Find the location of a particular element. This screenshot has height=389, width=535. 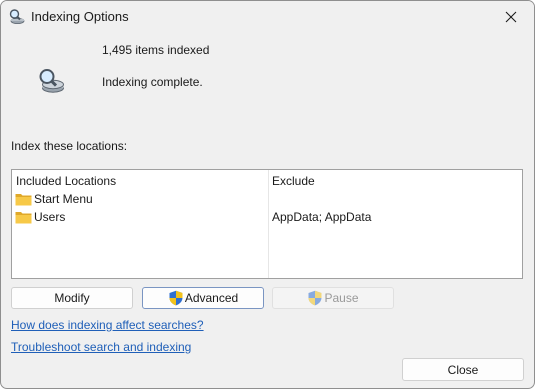

close-button: Close is located at coordinates (463, 369).